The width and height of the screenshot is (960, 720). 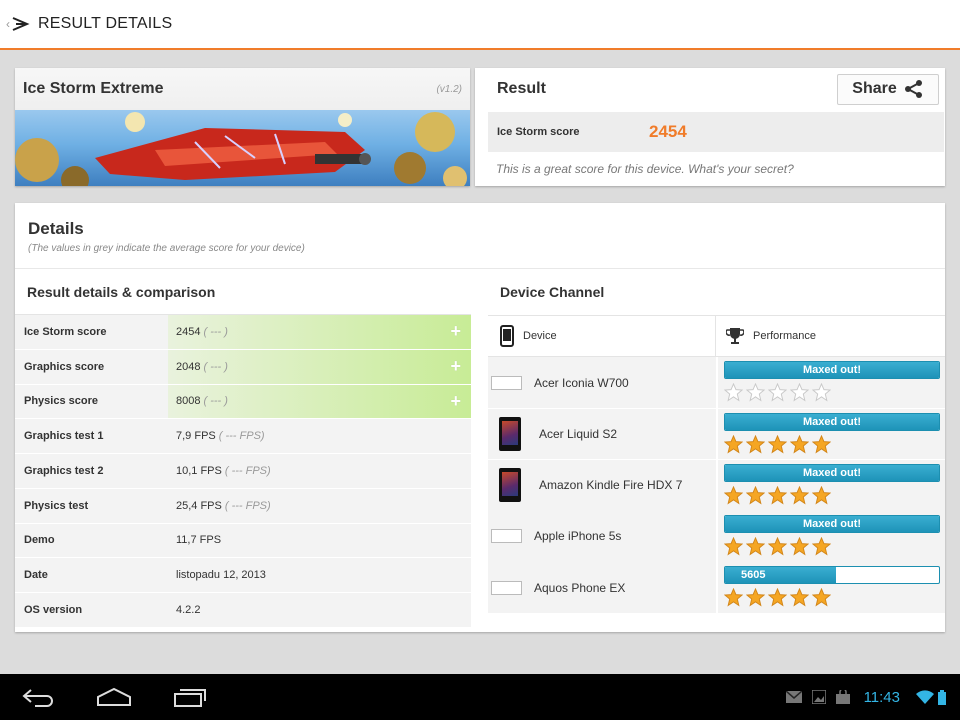 What do you see at coordinates (578, 536) in the screenshot?
I see `device-name: Apple iPhone 5s` at bounding box center [578, 536].